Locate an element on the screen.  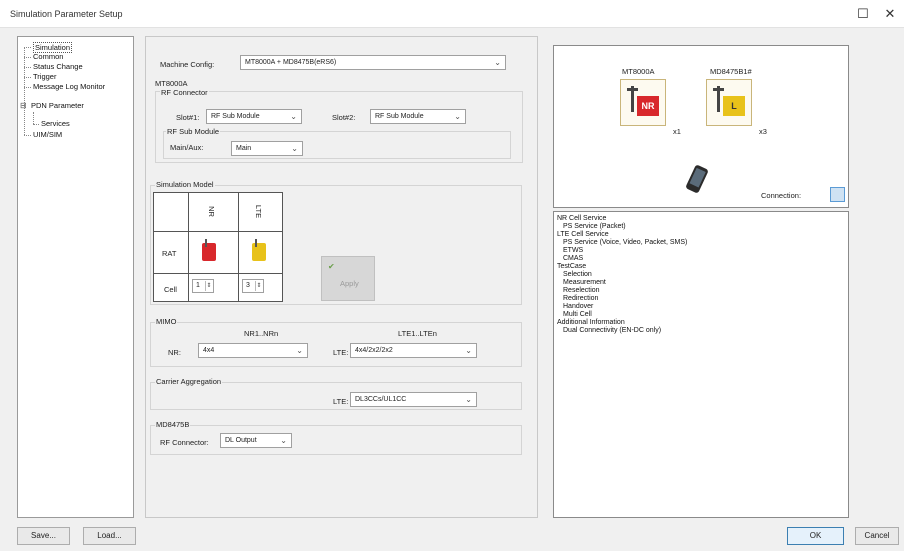
apply-label: Apply is located at coordinates (349, 283).